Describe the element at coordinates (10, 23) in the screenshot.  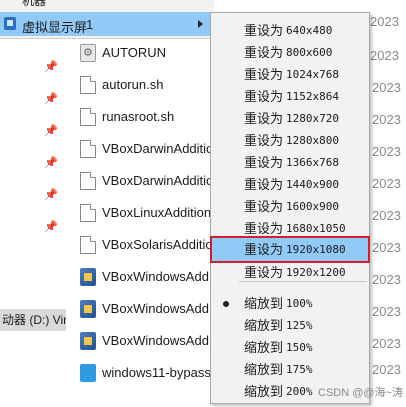
I see `monitor-icon` at that location.